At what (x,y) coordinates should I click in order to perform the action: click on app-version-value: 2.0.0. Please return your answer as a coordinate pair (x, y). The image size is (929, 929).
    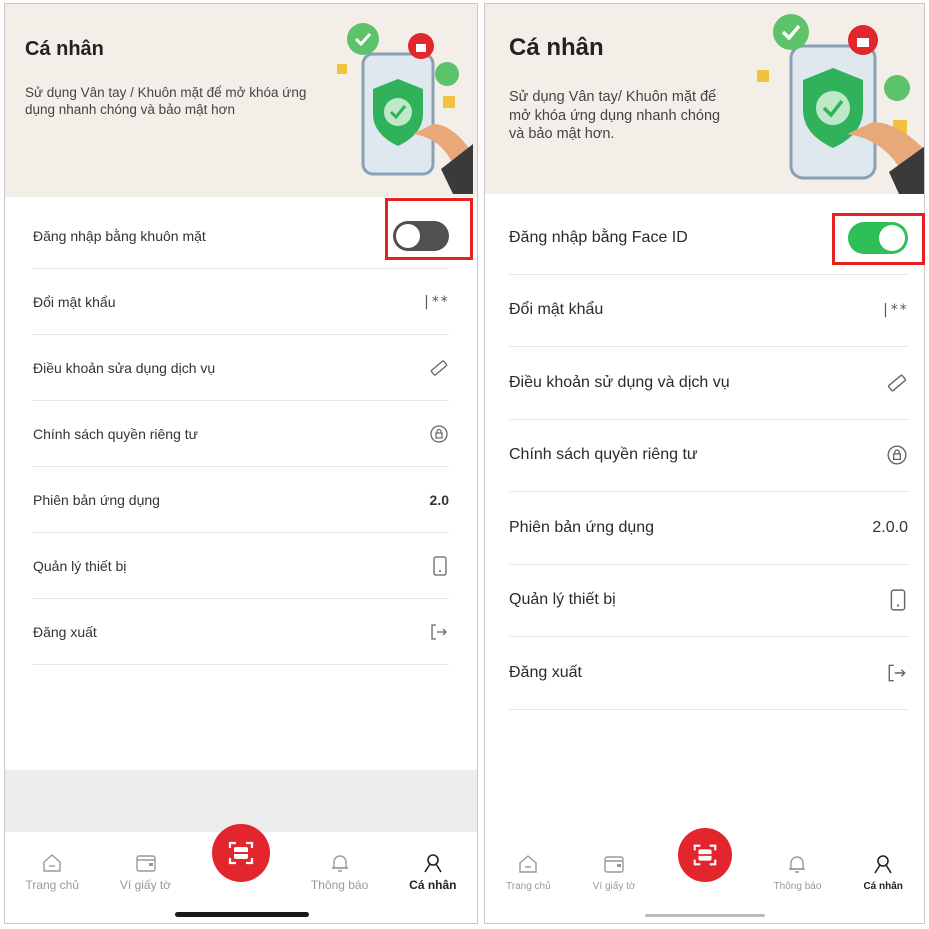
    Looking at the image, I should click on (890, 527).